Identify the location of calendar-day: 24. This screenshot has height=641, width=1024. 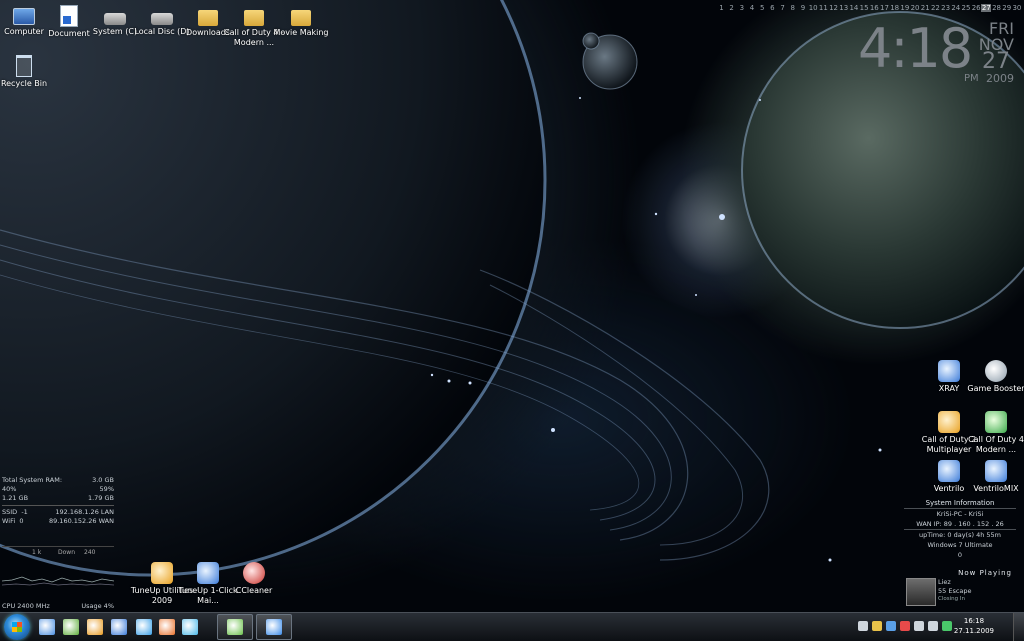
(956, 8).